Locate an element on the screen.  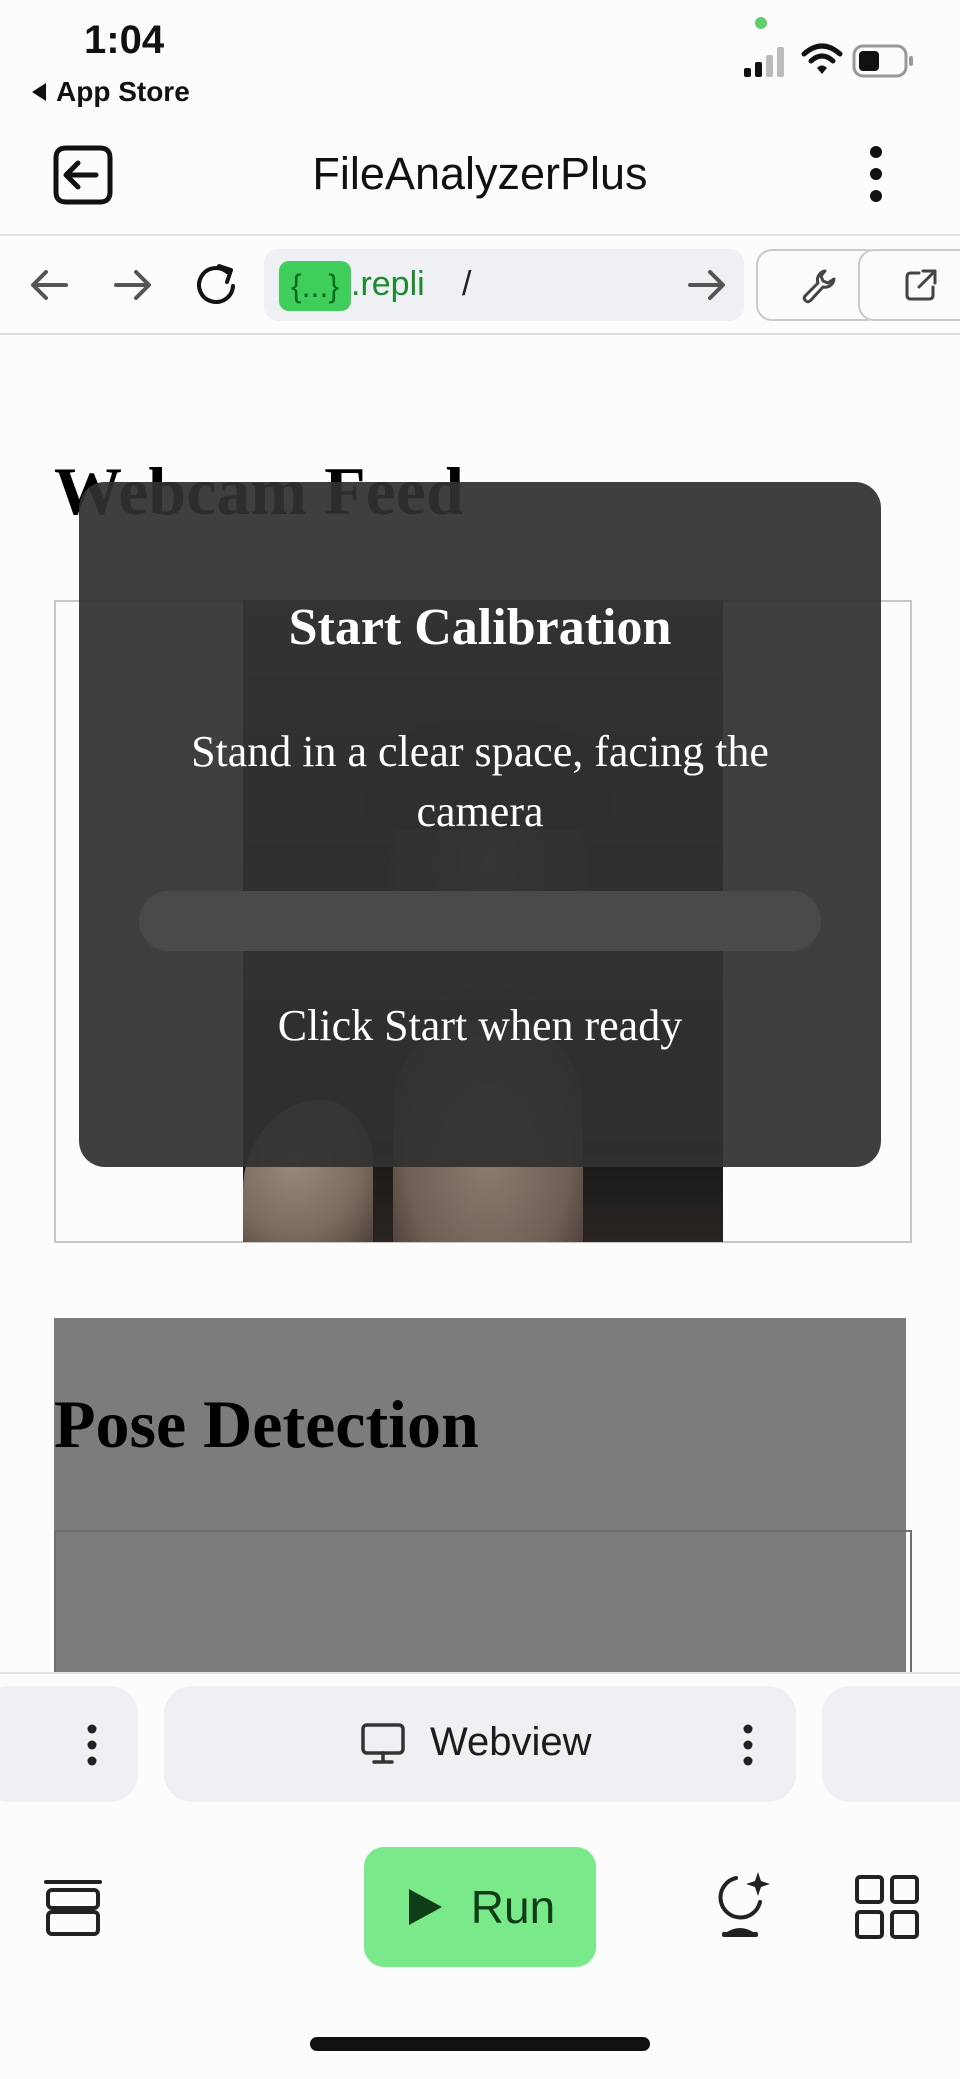
reload-icon is located at coordinates (217, 285).